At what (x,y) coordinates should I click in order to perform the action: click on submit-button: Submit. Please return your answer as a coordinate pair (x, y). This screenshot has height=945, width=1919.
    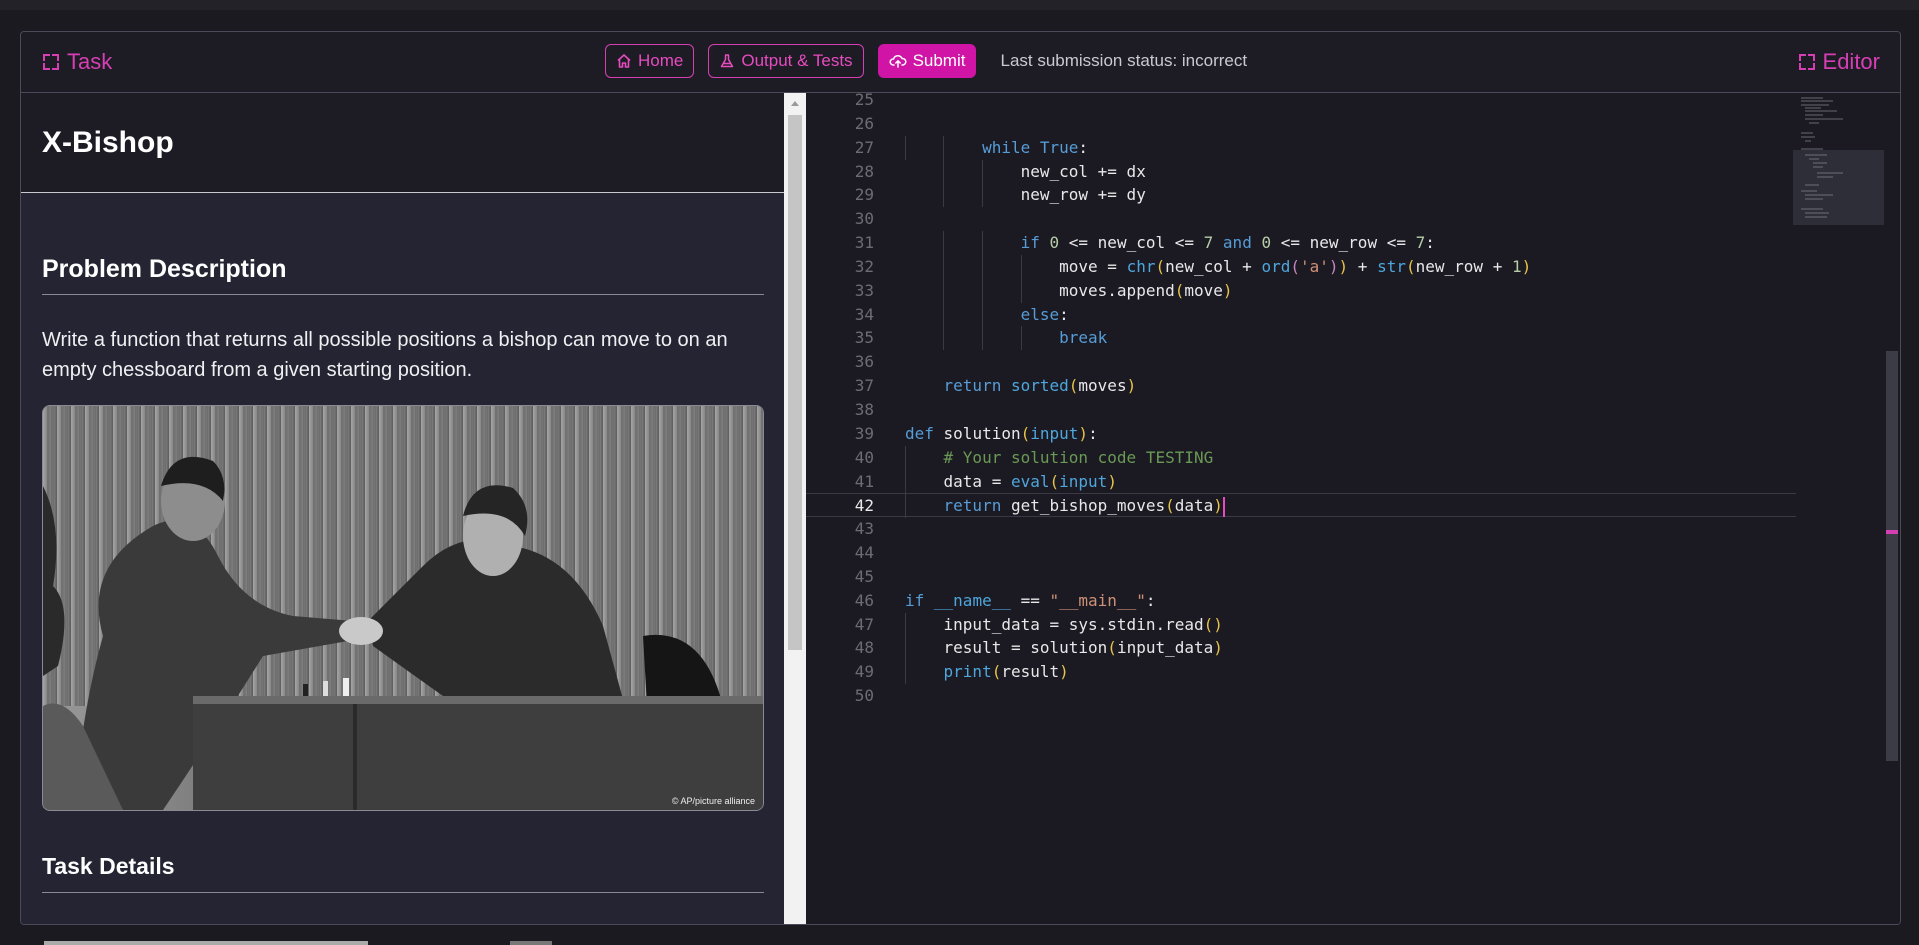
    Looking at the image, I should click on (927, 61).